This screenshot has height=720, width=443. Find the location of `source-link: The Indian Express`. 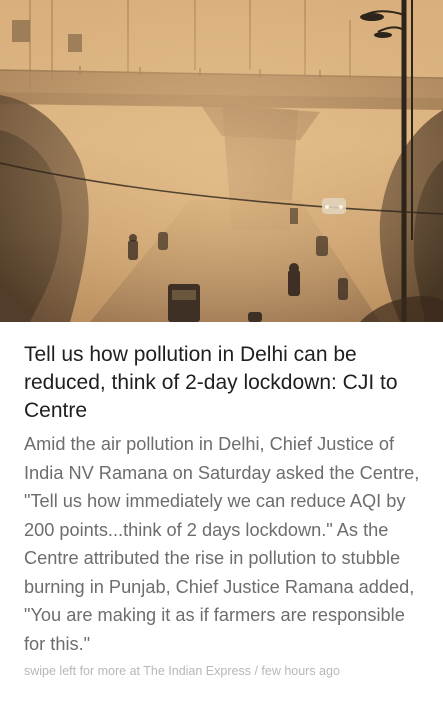

source-link: The Indian Express is located at coordinates (197, 671).